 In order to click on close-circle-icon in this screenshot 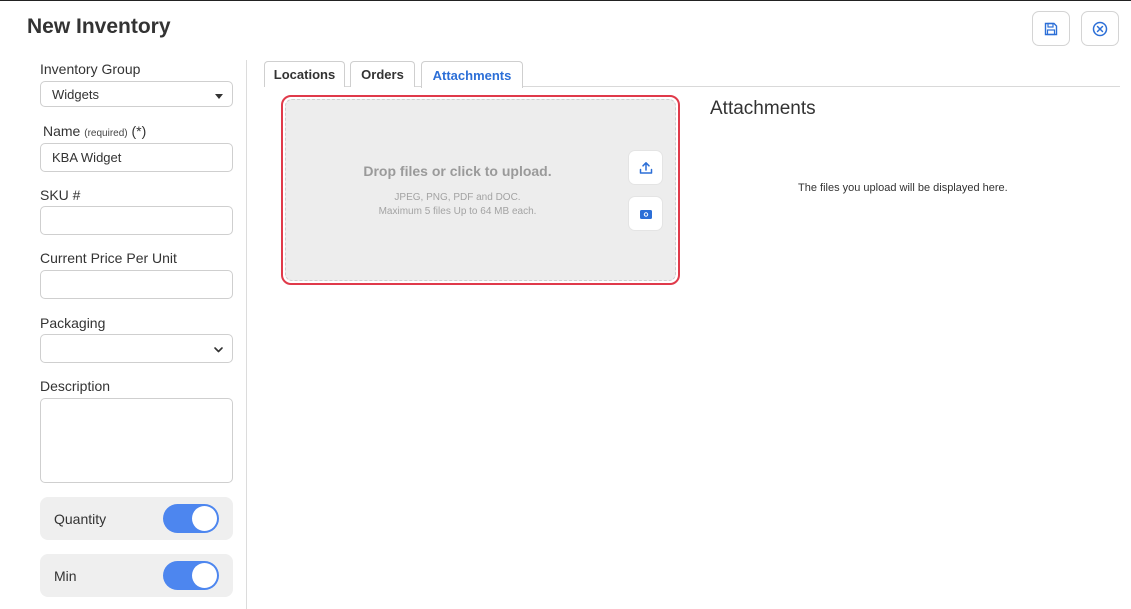, I will do `click(1100, 28)`.